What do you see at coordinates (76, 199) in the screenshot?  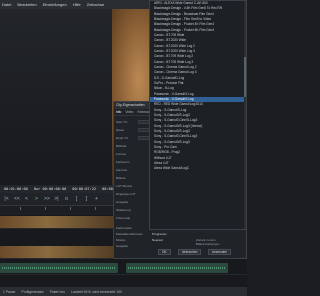 I see `mark-in-button: [` at bounding box center [76, 199].